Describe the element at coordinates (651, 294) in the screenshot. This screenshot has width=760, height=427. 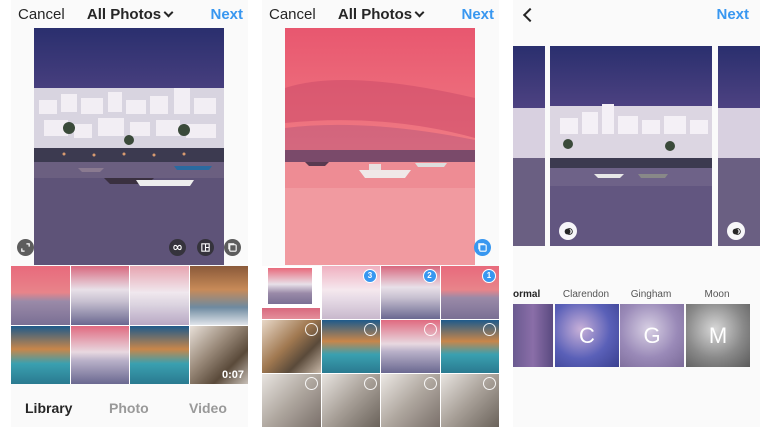
I see `filter-label-gingham: Gingham` at that location.